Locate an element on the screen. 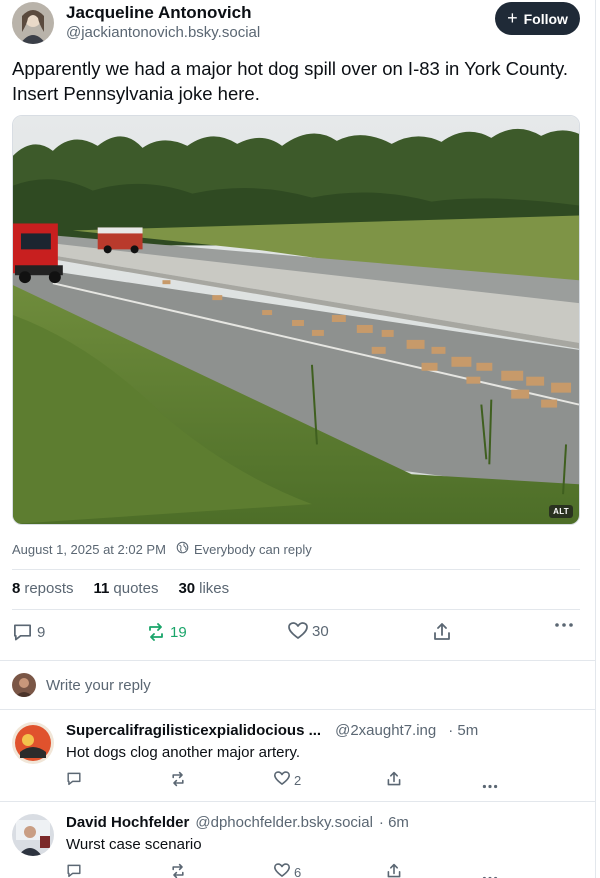 This screenshot has width=600, height=878. globe-icon is located at coordinates (182, 549).